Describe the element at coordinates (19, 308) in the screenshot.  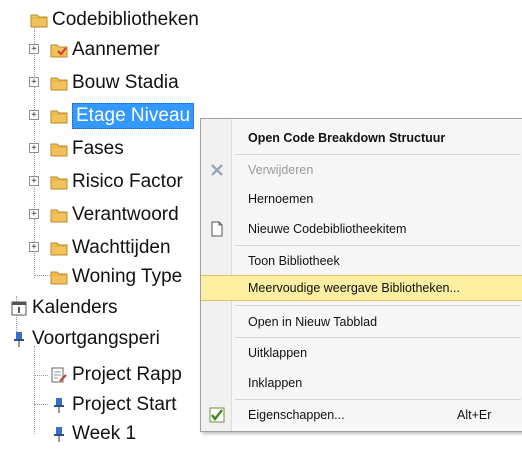
I see `calendar-icon` at that location.